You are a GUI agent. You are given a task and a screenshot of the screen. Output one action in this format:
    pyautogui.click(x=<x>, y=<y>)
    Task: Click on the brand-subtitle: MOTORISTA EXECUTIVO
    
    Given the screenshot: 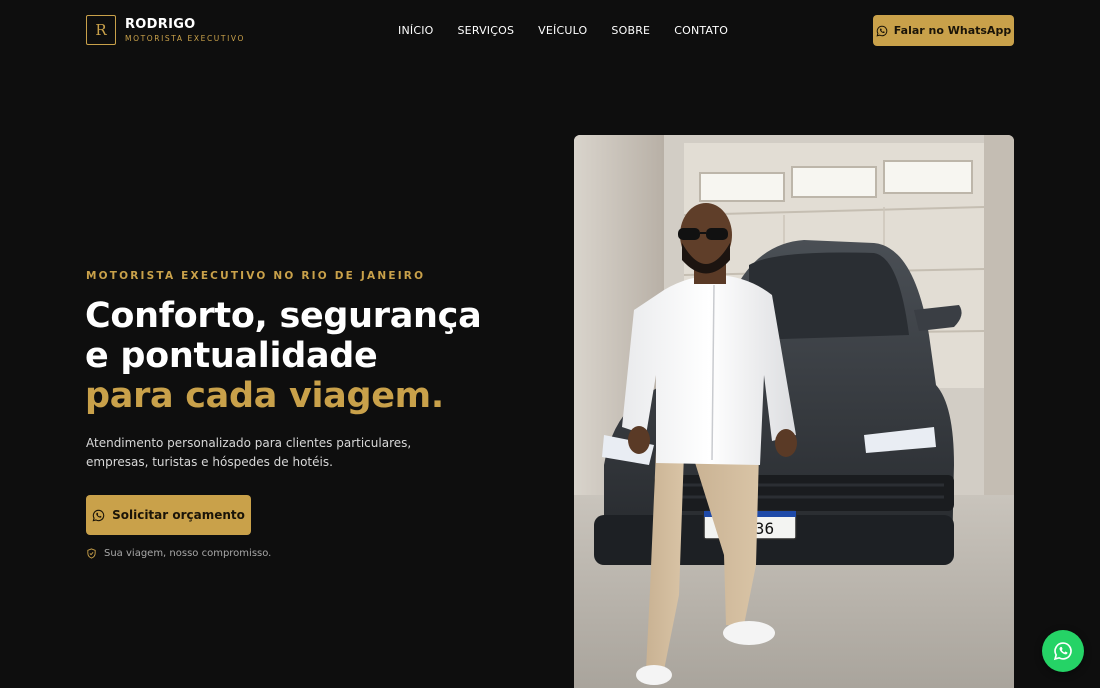 What is the action you would take?
    pyautogui.click(x=185, y=38)
    